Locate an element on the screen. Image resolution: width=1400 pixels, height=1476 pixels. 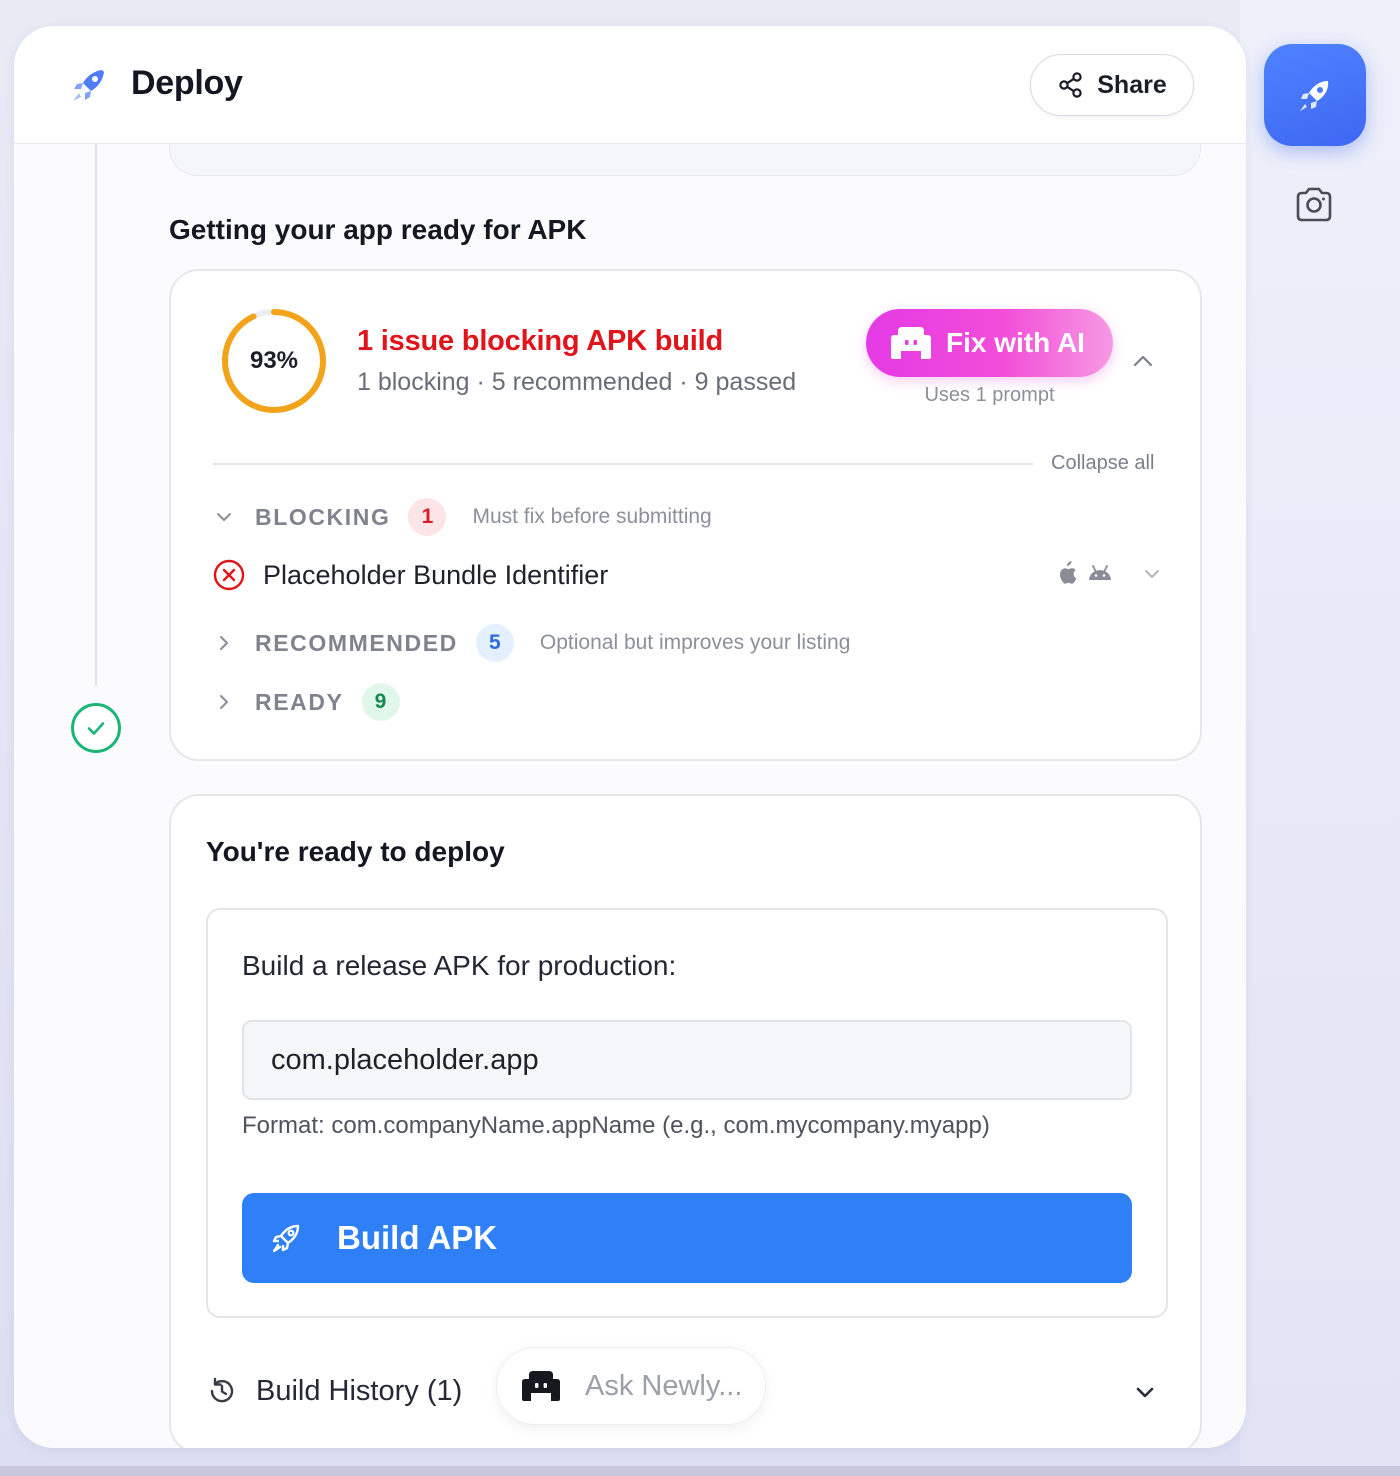
fix-with-ai-button: Fix with AI is located at coordinates (989, 343).